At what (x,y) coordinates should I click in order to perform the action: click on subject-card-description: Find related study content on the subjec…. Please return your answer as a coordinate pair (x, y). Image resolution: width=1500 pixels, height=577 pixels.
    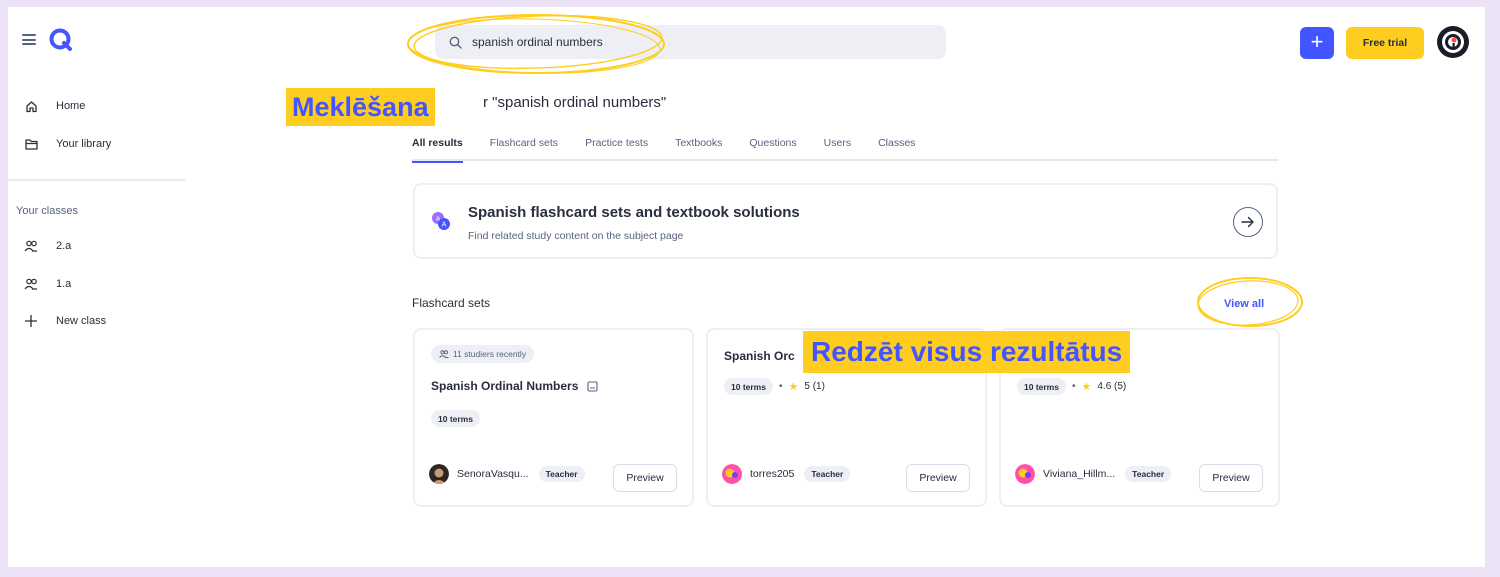
    Looking at the image, I should click on (576, 236).